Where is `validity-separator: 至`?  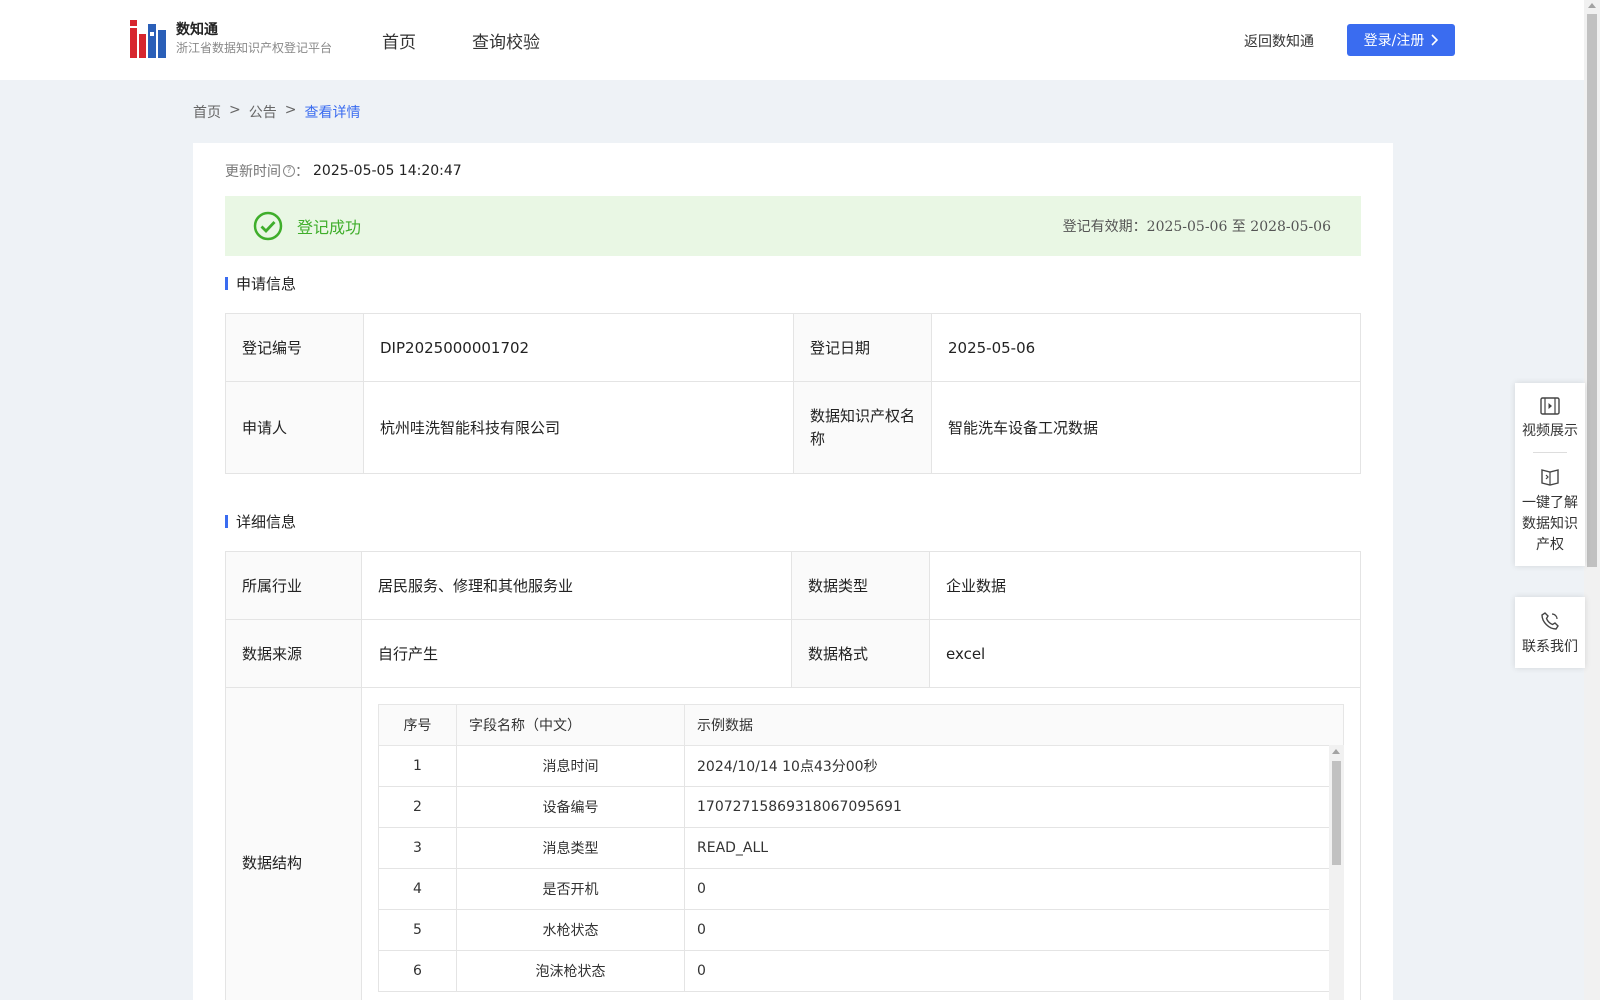
validity-separator: 至 is located at coordinates (1238, 227).